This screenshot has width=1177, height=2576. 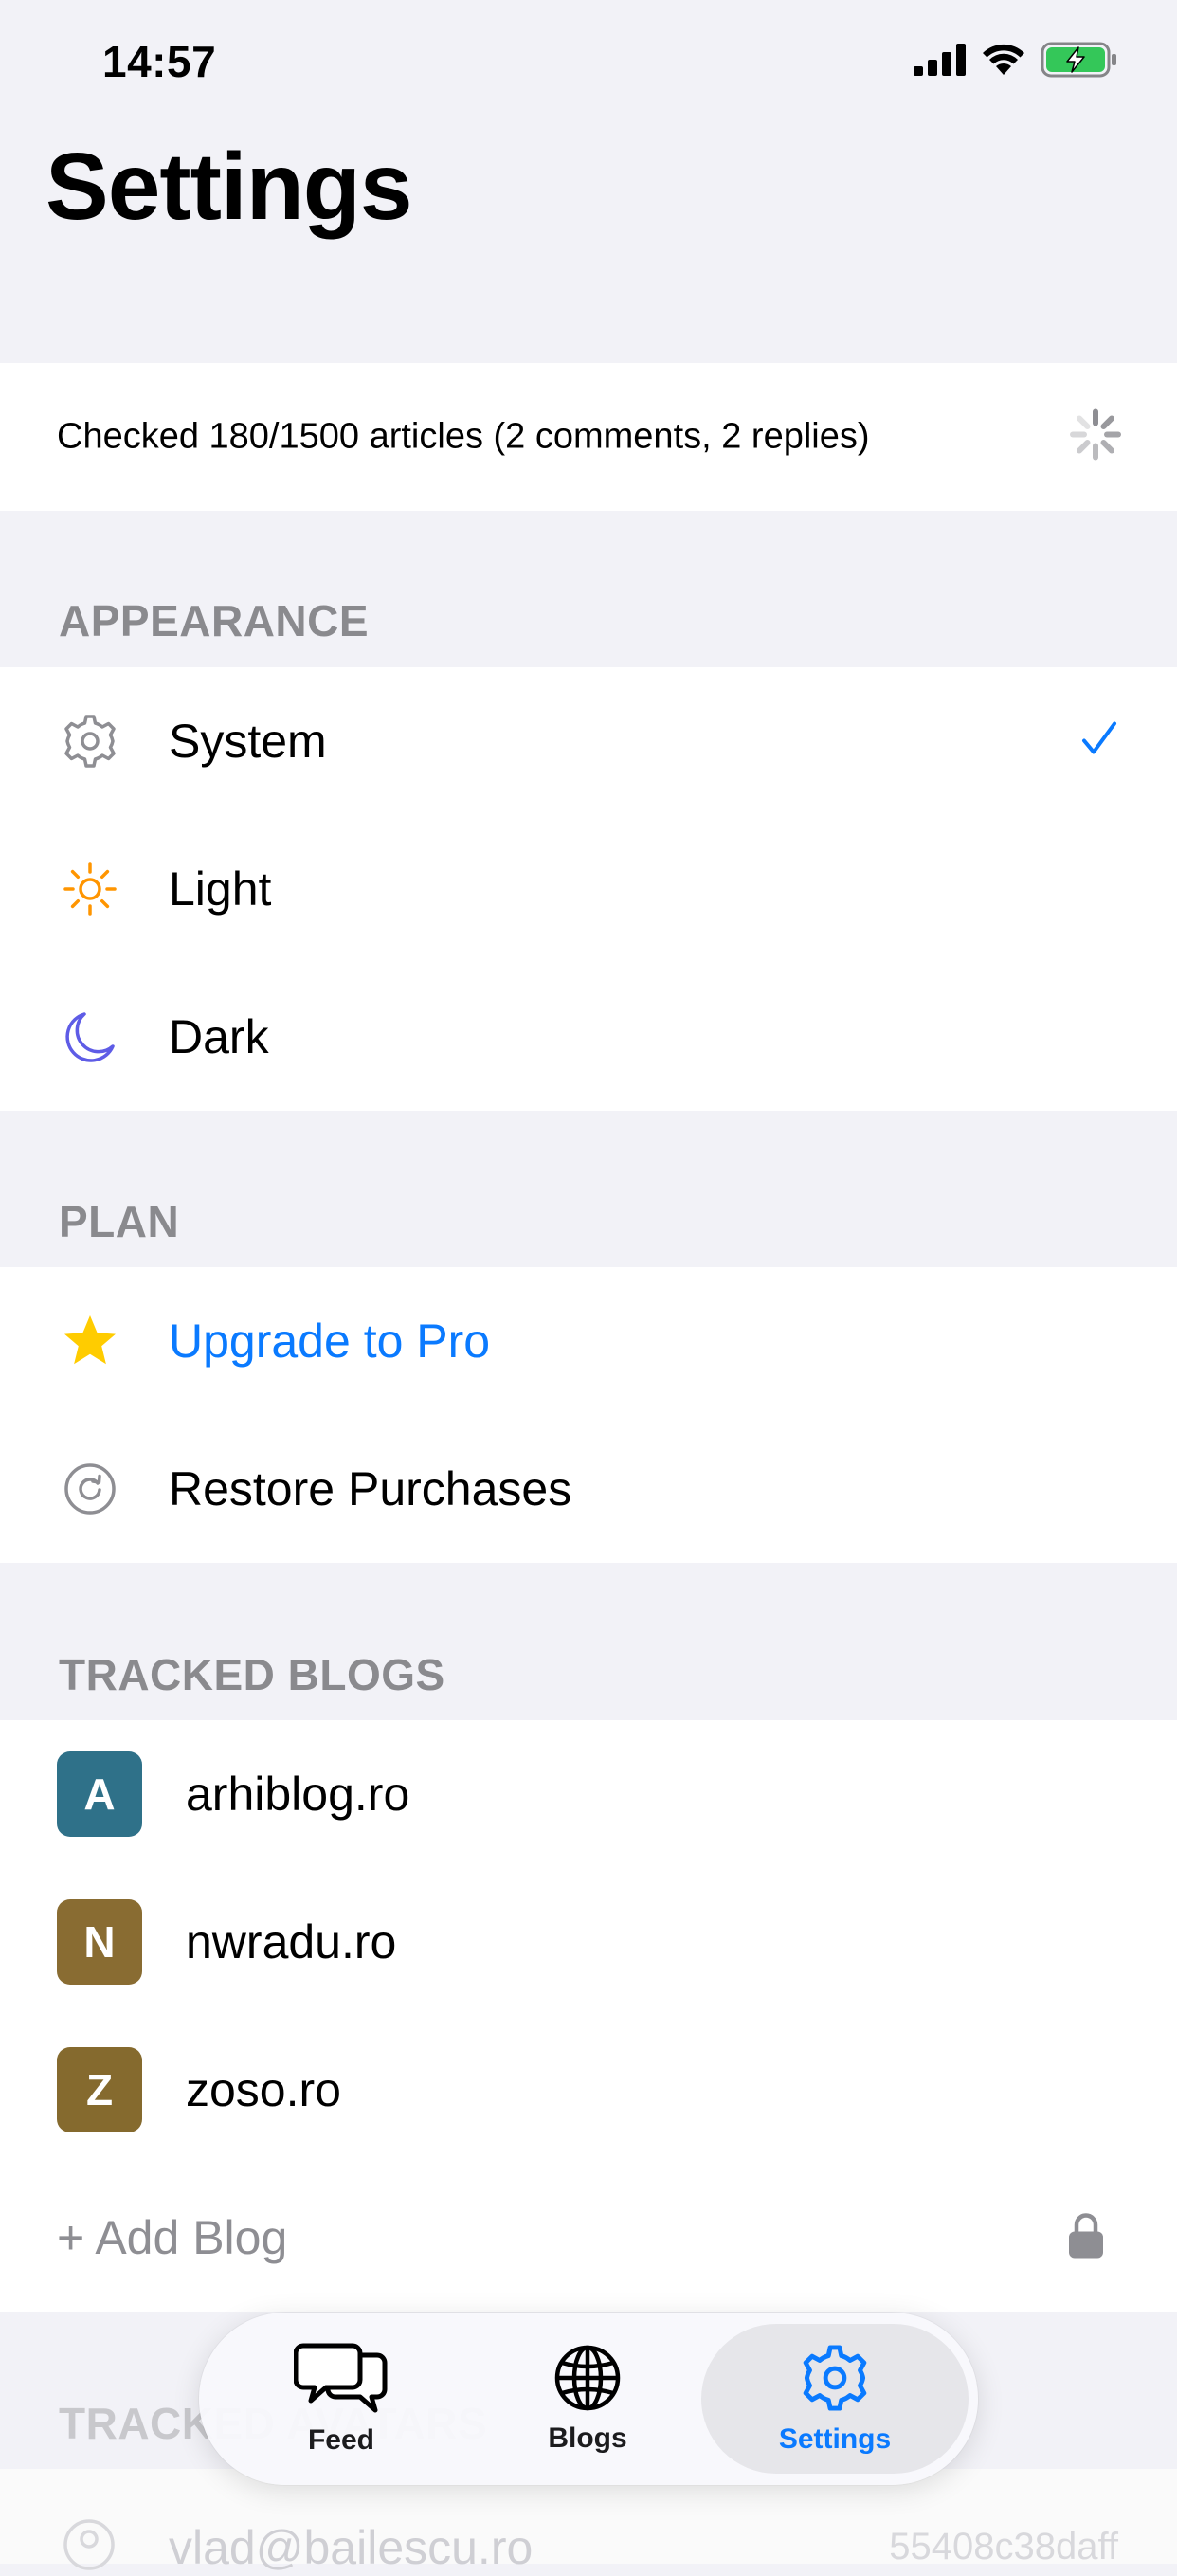 I want to click on plan-list: Upgrade to Pro Restore Purchases, so click(x=588, y=1415).